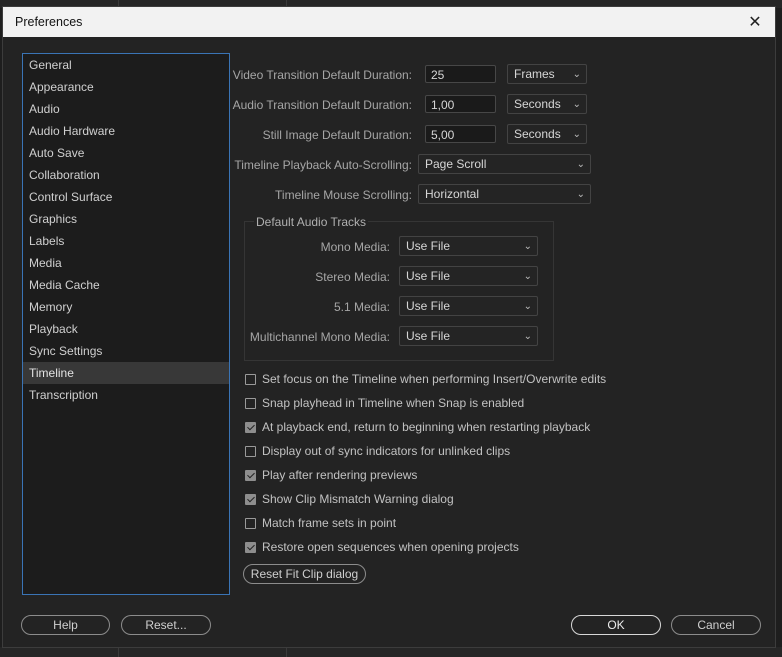  I want to click on sidebar-item-transcription: Transcription, so click(126, 395).